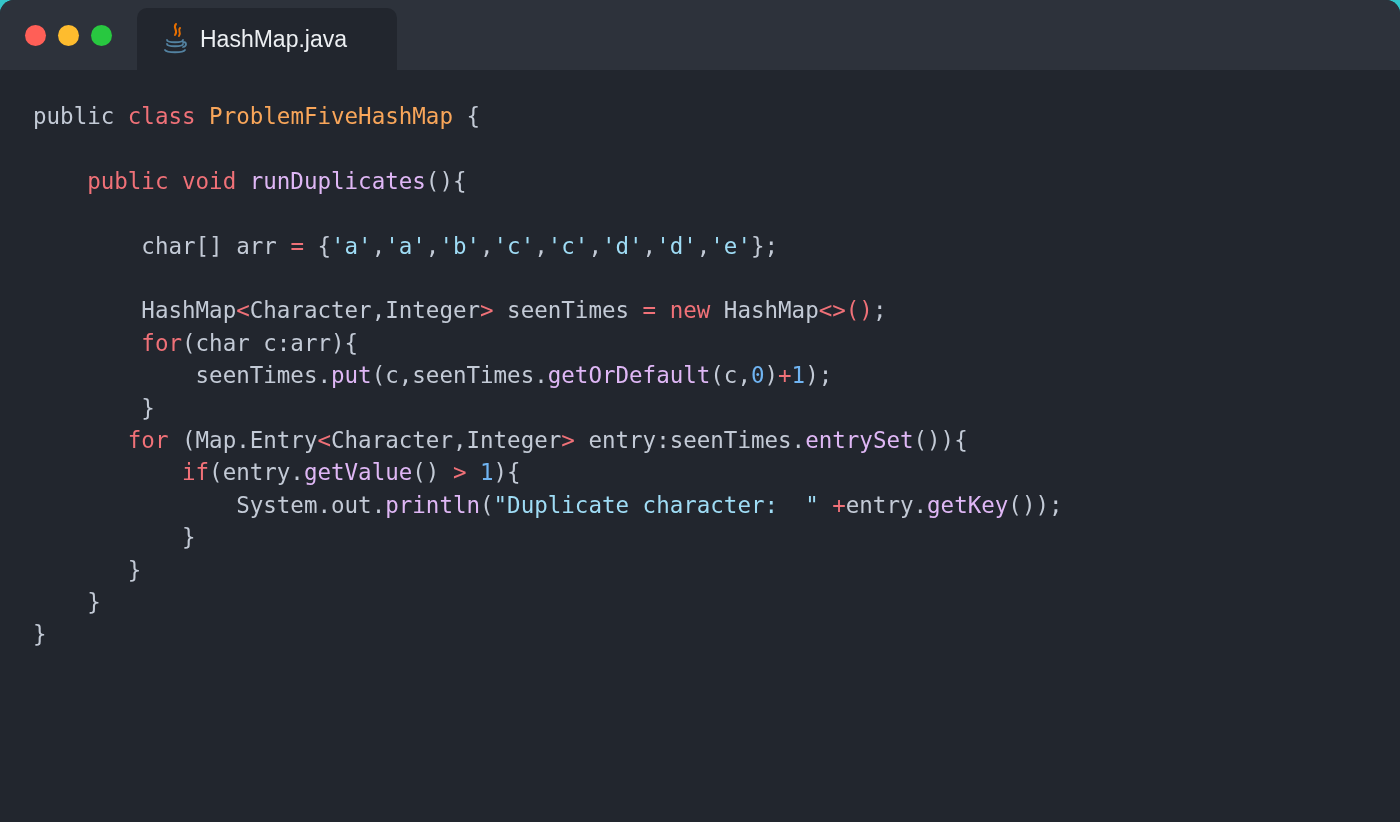  What do you see at coordinates (250, 342) in the screenshot?
I see `code-line: for(char c:arr){` at bounding box center [250, 342].